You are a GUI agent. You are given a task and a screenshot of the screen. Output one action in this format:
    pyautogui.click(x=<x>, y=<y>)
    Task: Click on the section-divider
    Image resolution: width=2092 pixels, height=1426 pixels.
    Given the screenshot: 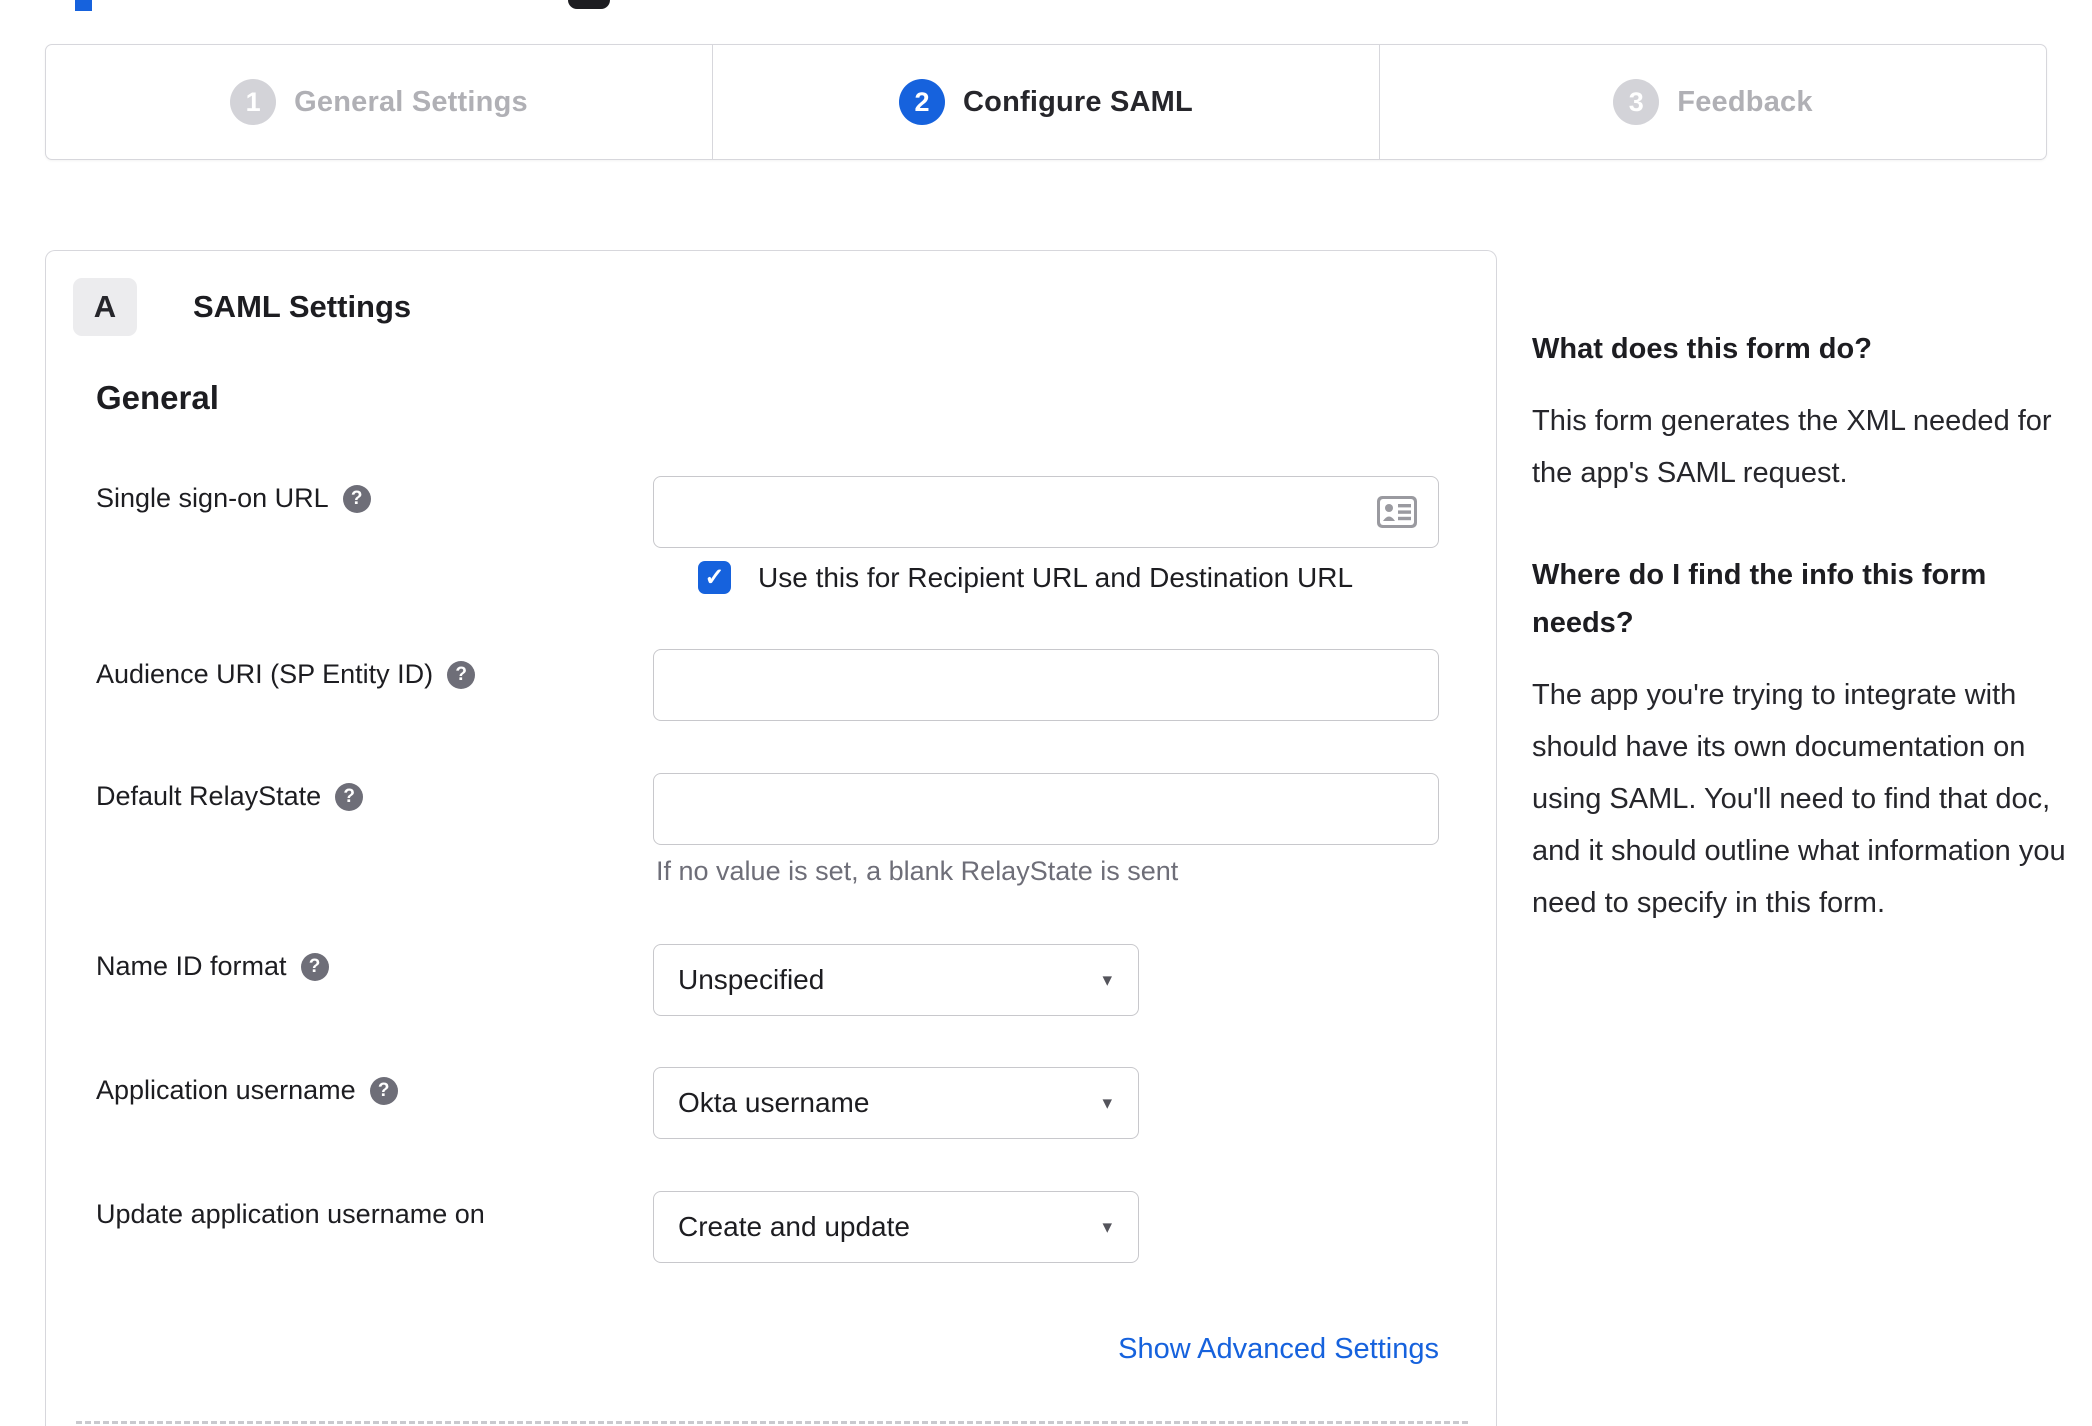 What is the action you would take?
    pyautogui.click(x=772, y=1422)
    